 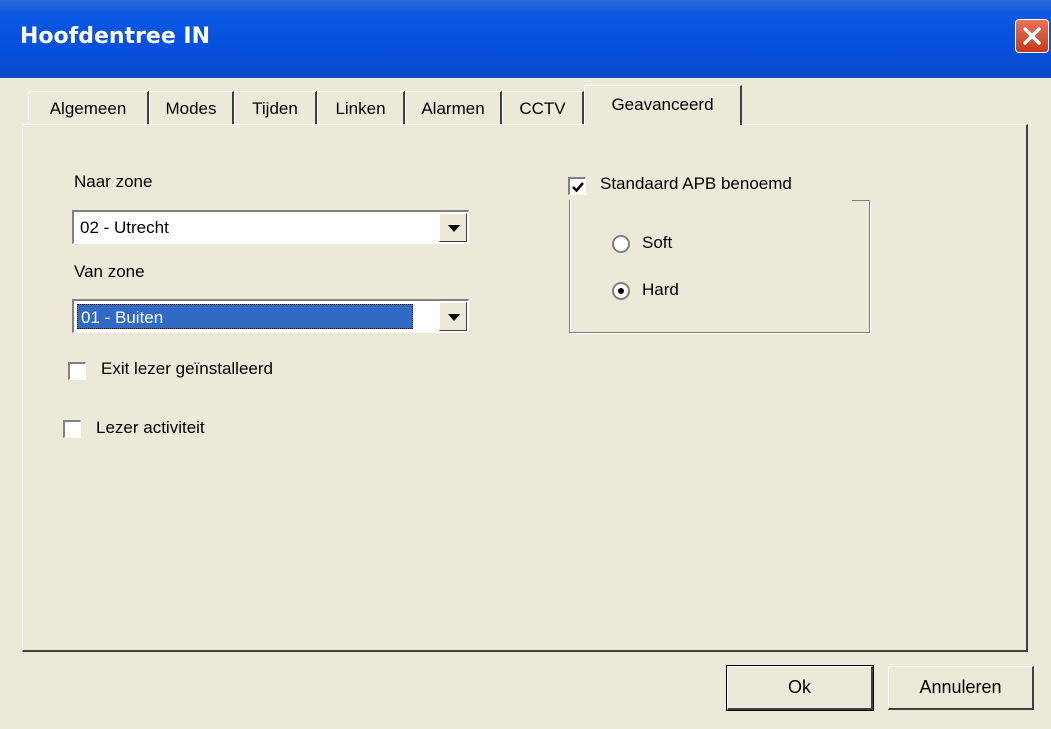 I want to click on cancel-button: Annuleren, so click(x=961, y=688).